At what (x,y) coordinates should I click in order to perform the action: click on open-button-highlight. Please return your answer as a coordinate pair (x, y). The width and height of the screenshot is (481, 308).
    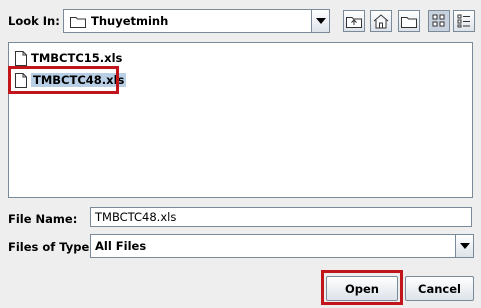
    Looking at the image, I should click on (362, 287).